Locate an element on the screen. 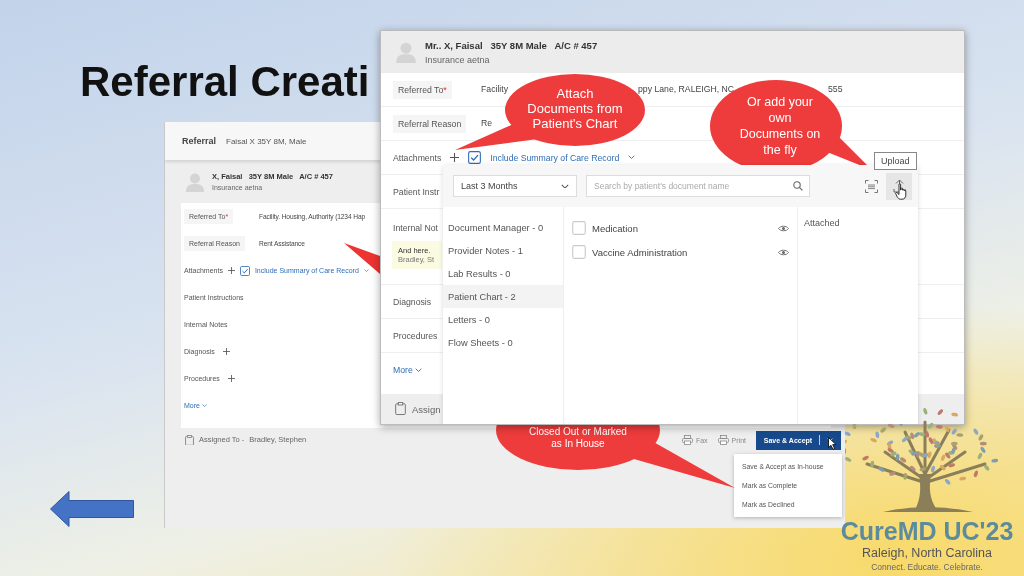 This screenshot has height=576, width=1024. more-link: More is located at coordinates (407, 370).